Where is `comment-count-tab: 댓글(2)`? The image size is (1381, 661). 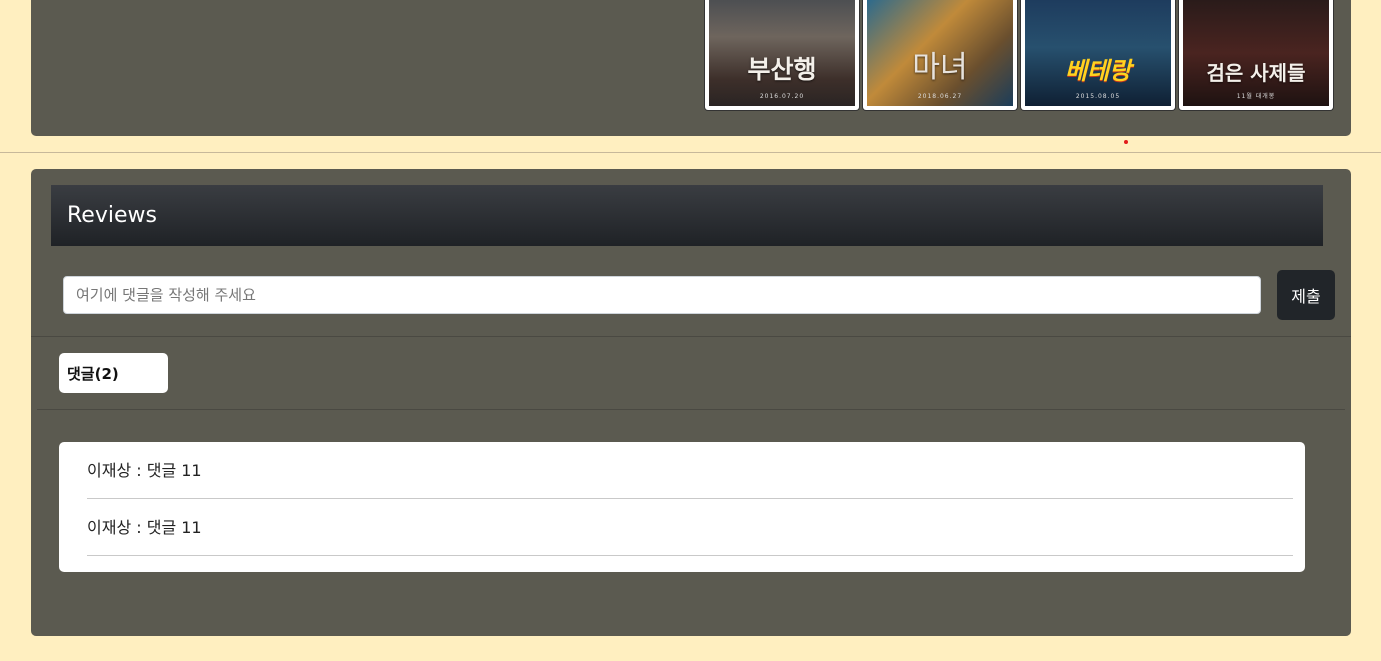 comment-count-tab: 댓글(2) is located at coordinates (113, 373).